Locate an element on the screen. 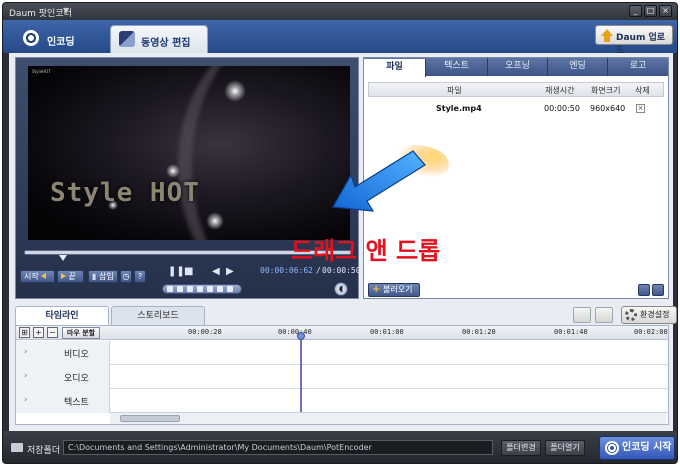 The width and height of the screenshot is (680, 466). grid-view-icon is located at coordinates (644, 290).